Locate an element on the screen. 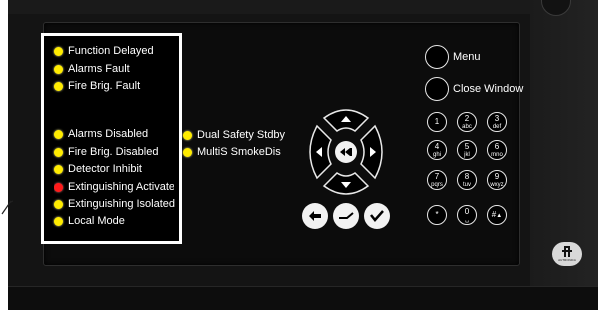 This screenshot has width=598, height=310. indicator-local-mode: Local Mode is located at coordinates (89, 221).